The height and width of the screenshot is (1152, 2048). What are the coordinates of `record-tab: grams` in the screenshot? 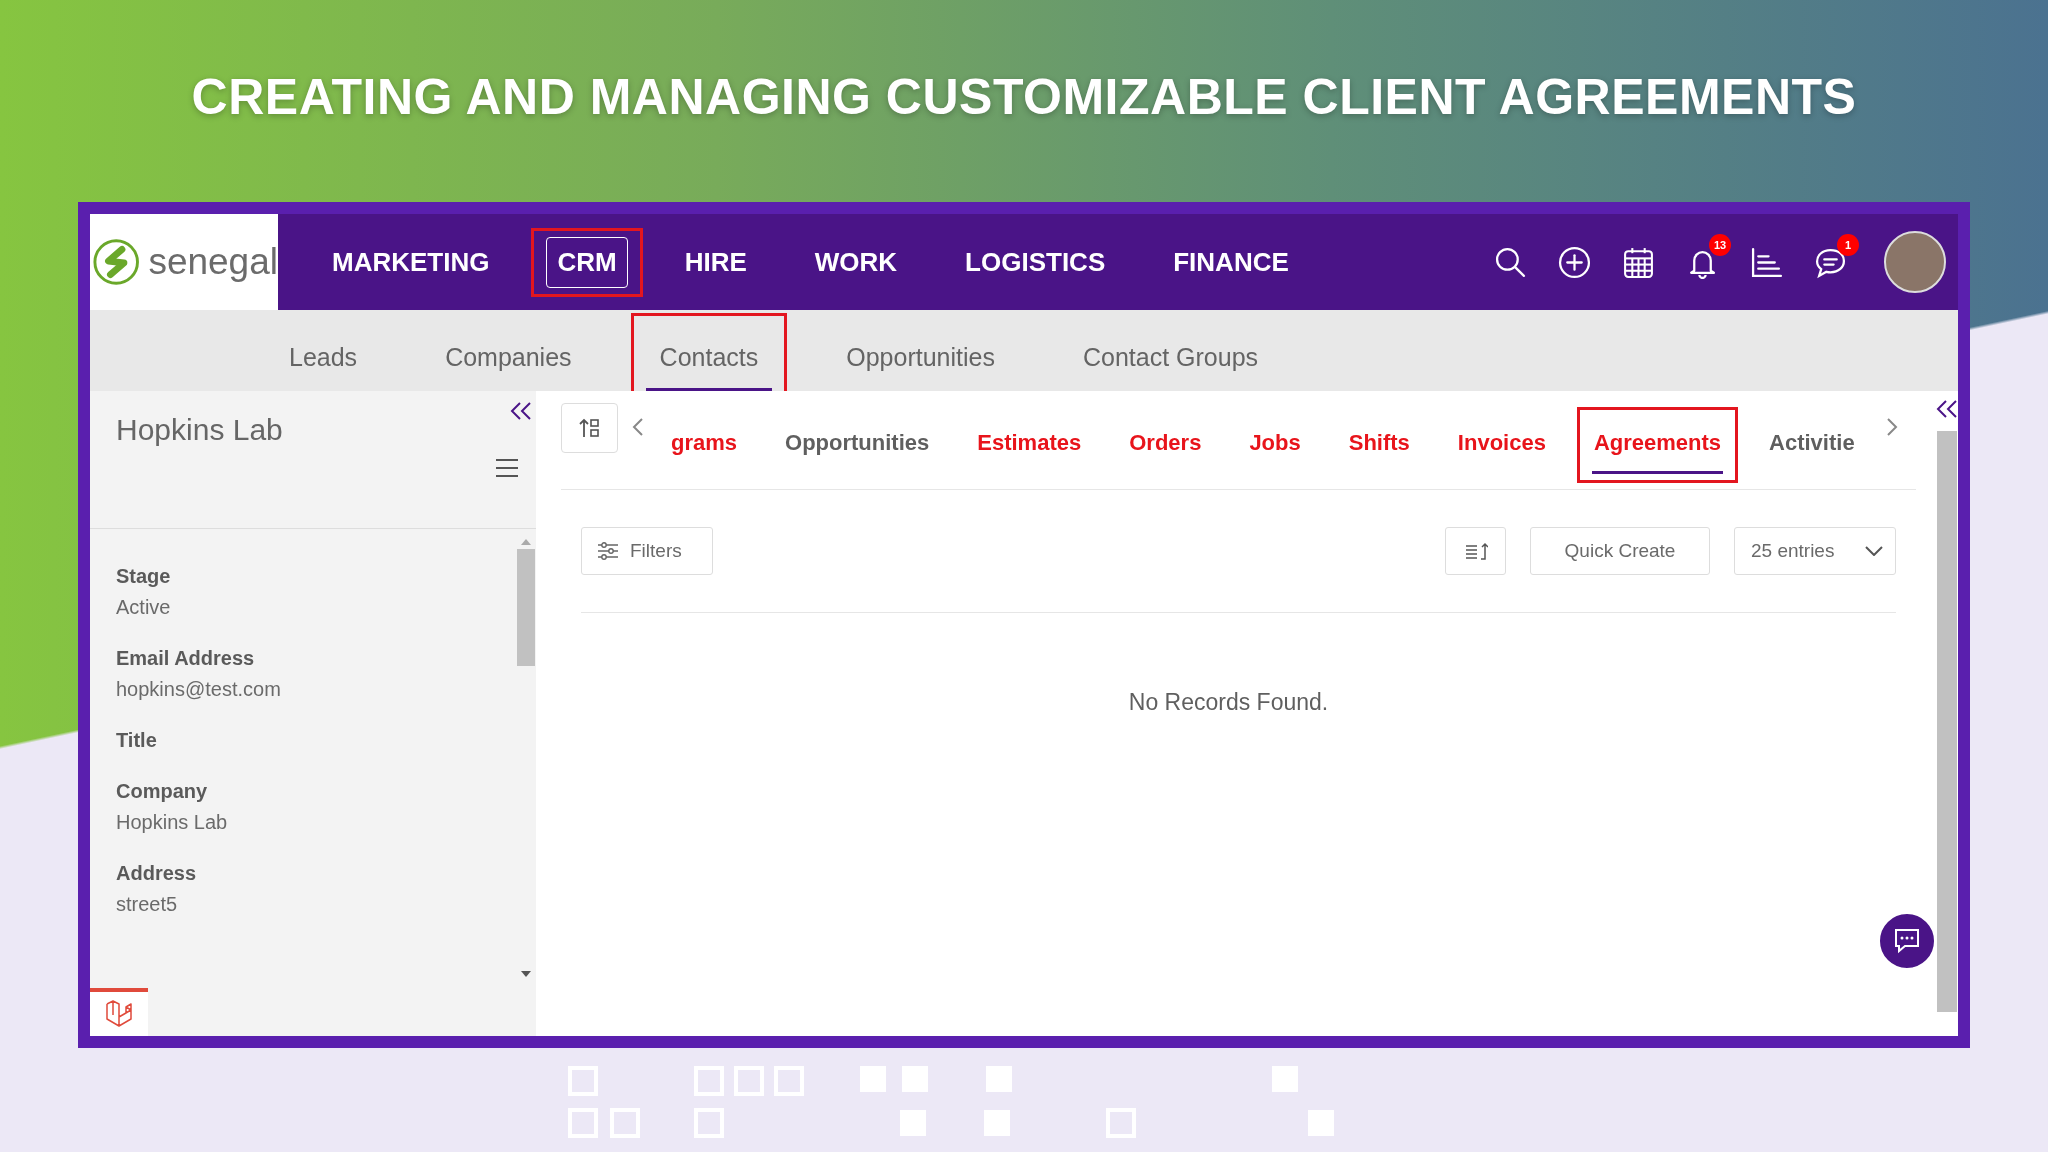 It's located at (704, 442).